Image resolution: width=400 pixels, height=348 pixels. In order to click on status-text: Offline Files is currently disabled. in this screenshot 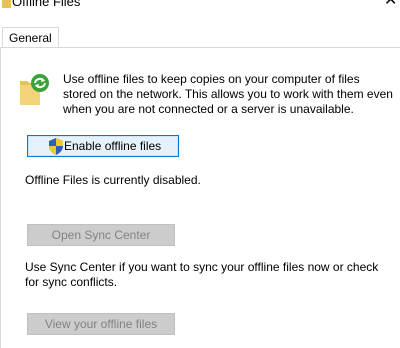, I will do `click(113, 180)`.